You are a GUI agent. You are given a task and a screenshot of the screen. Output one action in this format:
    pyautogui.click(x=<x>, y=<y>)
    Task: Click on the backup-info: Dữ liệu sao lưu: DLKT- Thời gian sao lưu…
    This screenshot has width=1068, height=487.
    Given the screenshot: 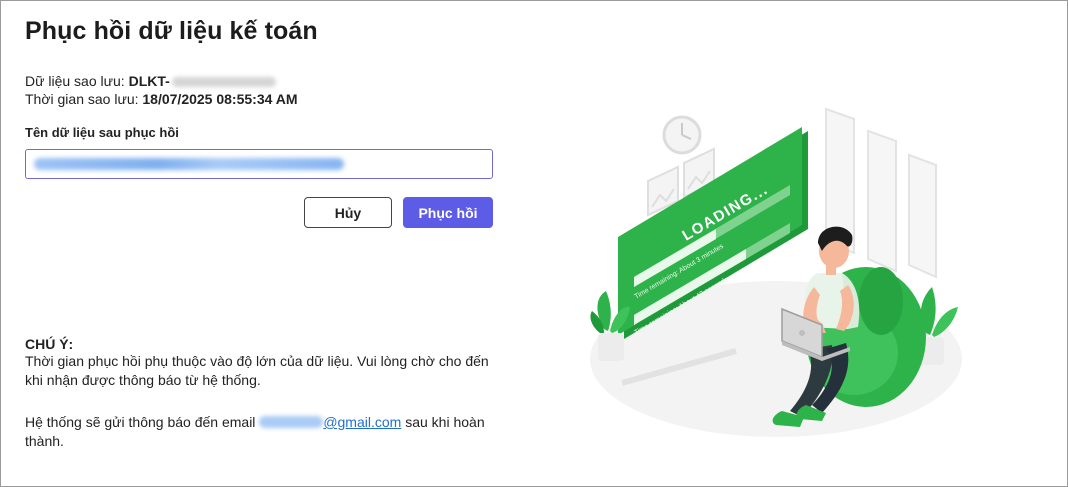 What is the action you would take?
    pyautogui.click(x=161, y=90)
    